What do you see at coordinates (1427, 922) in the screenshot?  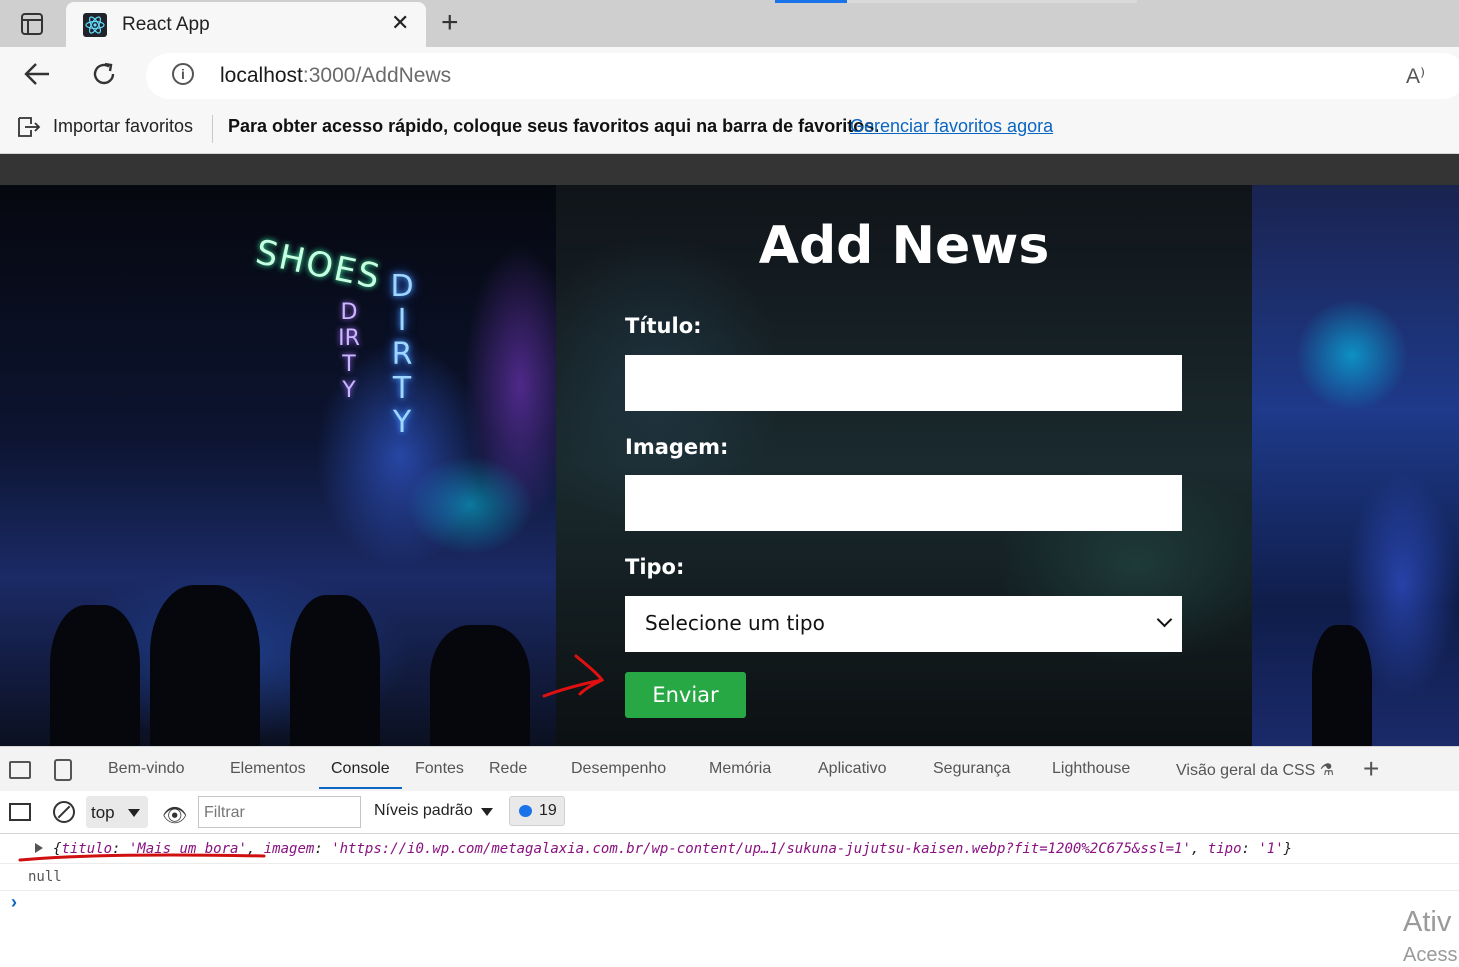 I see `activation-watermark: Ativ` at bounding box center [1427, 922].